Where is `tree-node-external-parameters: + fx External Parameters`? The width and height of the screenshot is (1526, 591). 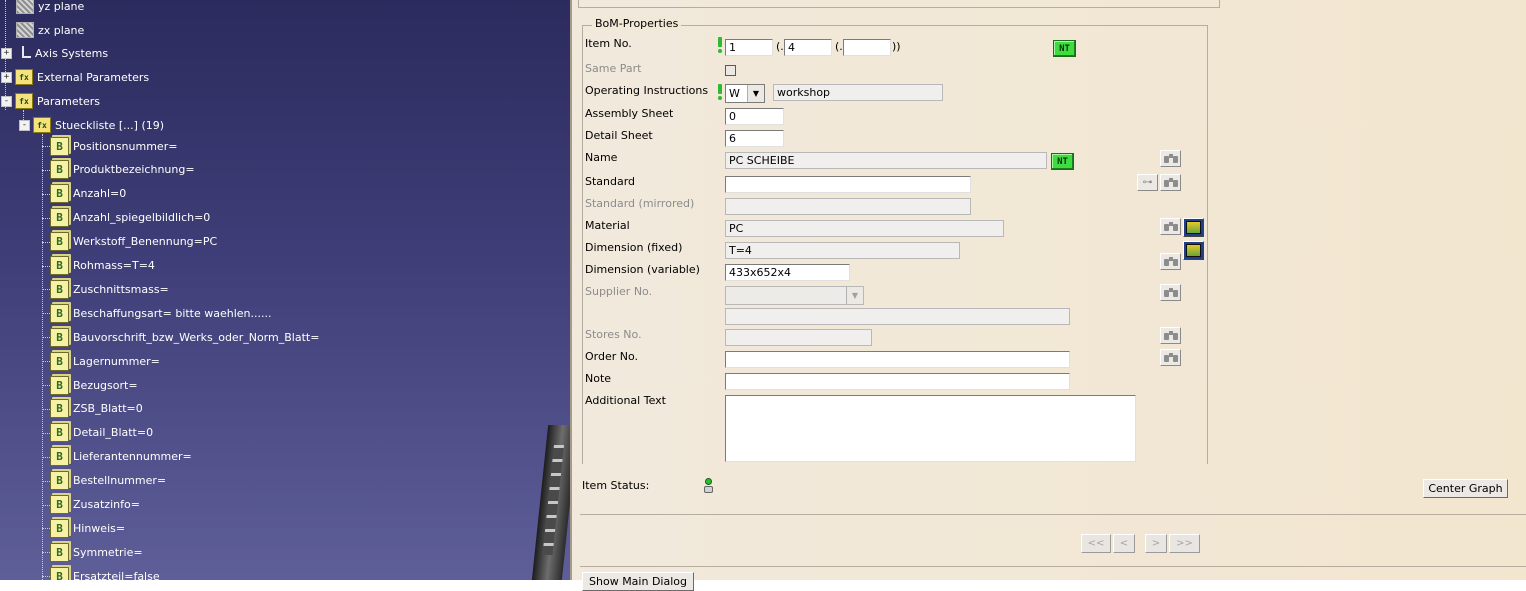
tree-node-external-parameters: + fx External Parameters is located at coordinates (75, 77).